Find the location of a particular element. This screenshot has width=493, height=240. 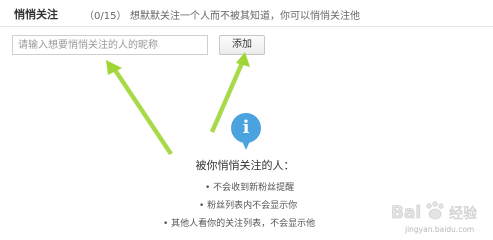

arrow-to-input is located at coordinates (142, 110).